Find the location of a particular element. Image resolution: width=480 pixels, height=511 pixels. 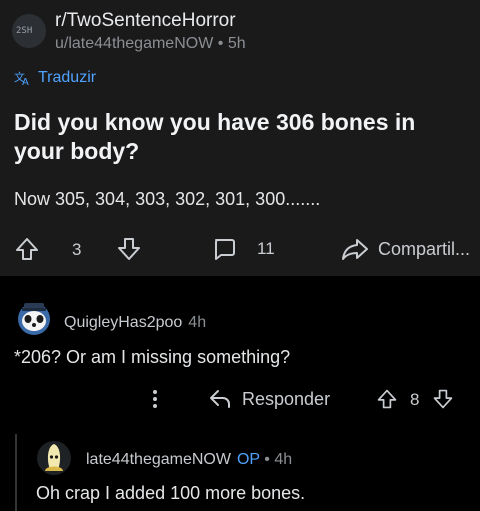

subreddit-avatar: 2SH is located at coordinates (29, 31).